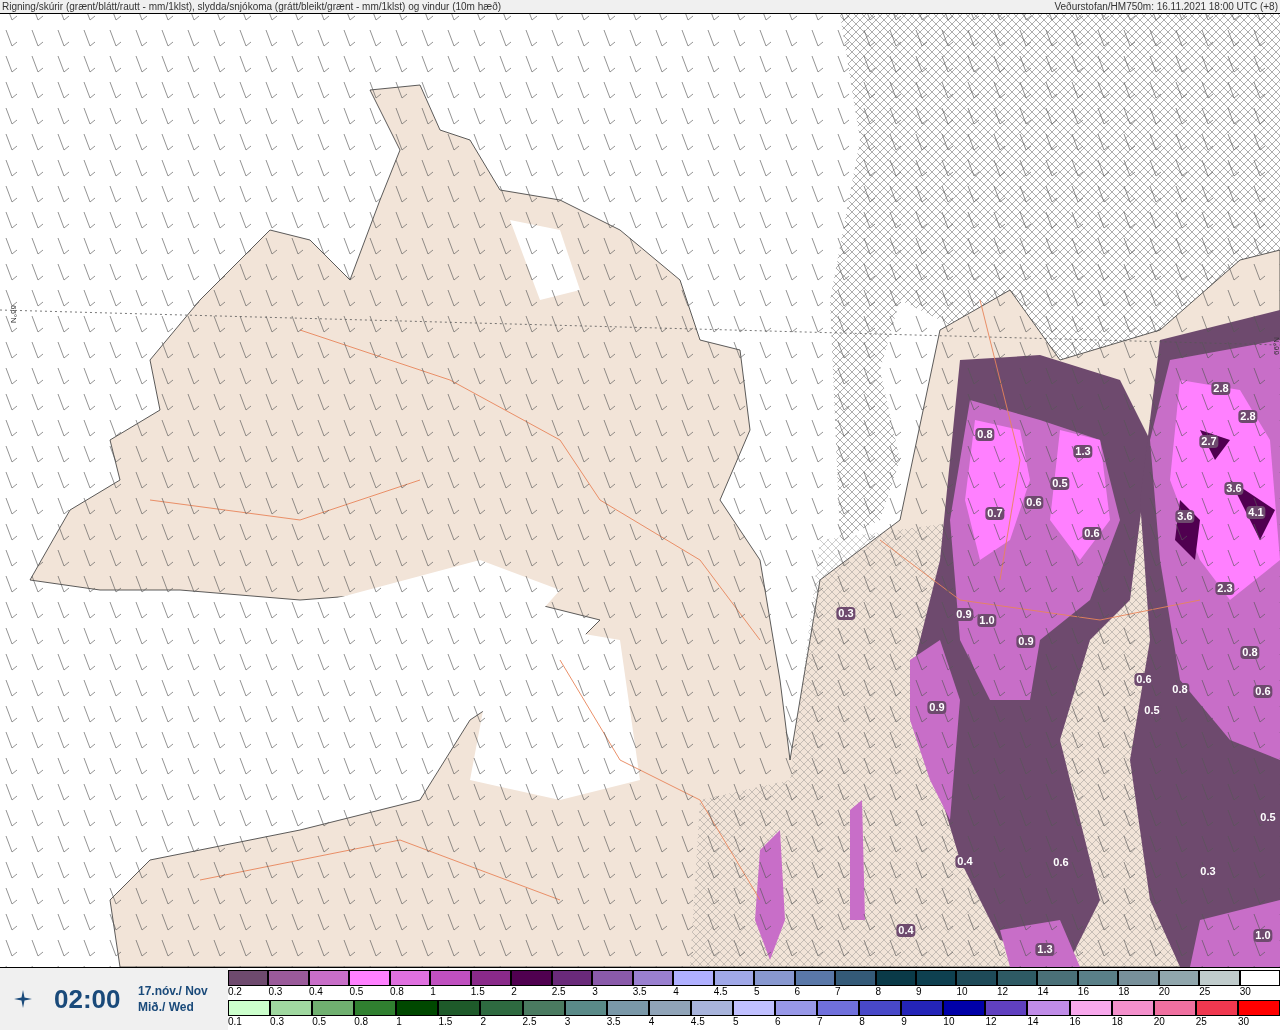 This screenshot has height=1030, width=1280. What do you see at coordinates (1256, 512) in the screenshot?
I see `precipitation-value: 4.1` at bounding box center [1256, 512].